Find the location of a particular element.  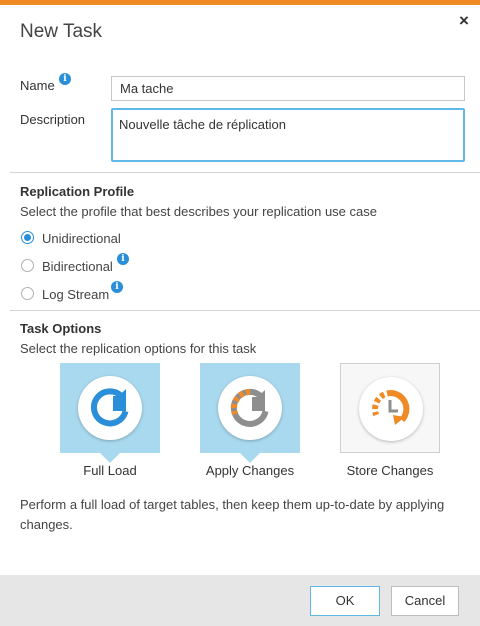

log-stream-info-icon: i is located at coordinates (117, 287).